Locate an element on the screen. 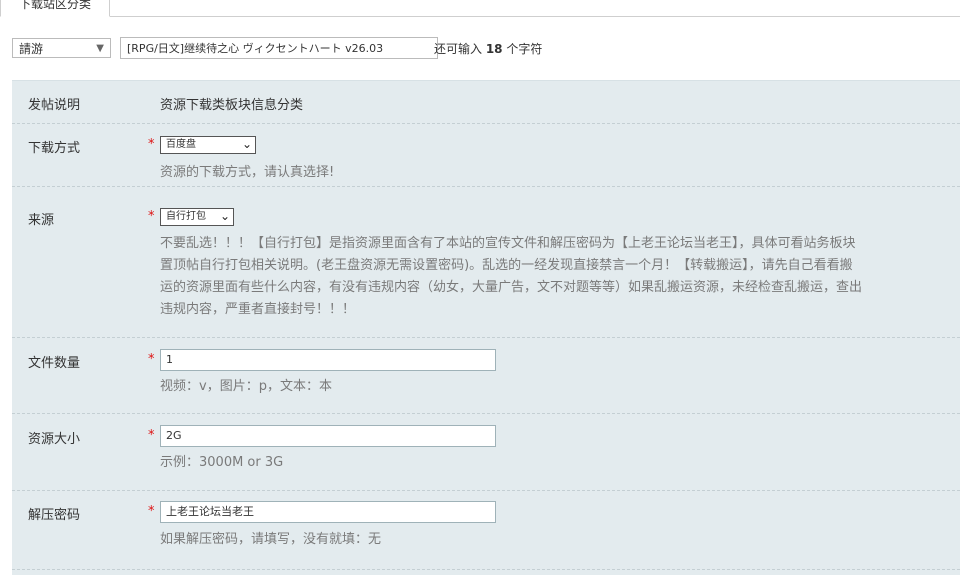  row-resource-size: 资源大小 * 2G 示例：3000M or 3G is located at coordinates (486, 452).